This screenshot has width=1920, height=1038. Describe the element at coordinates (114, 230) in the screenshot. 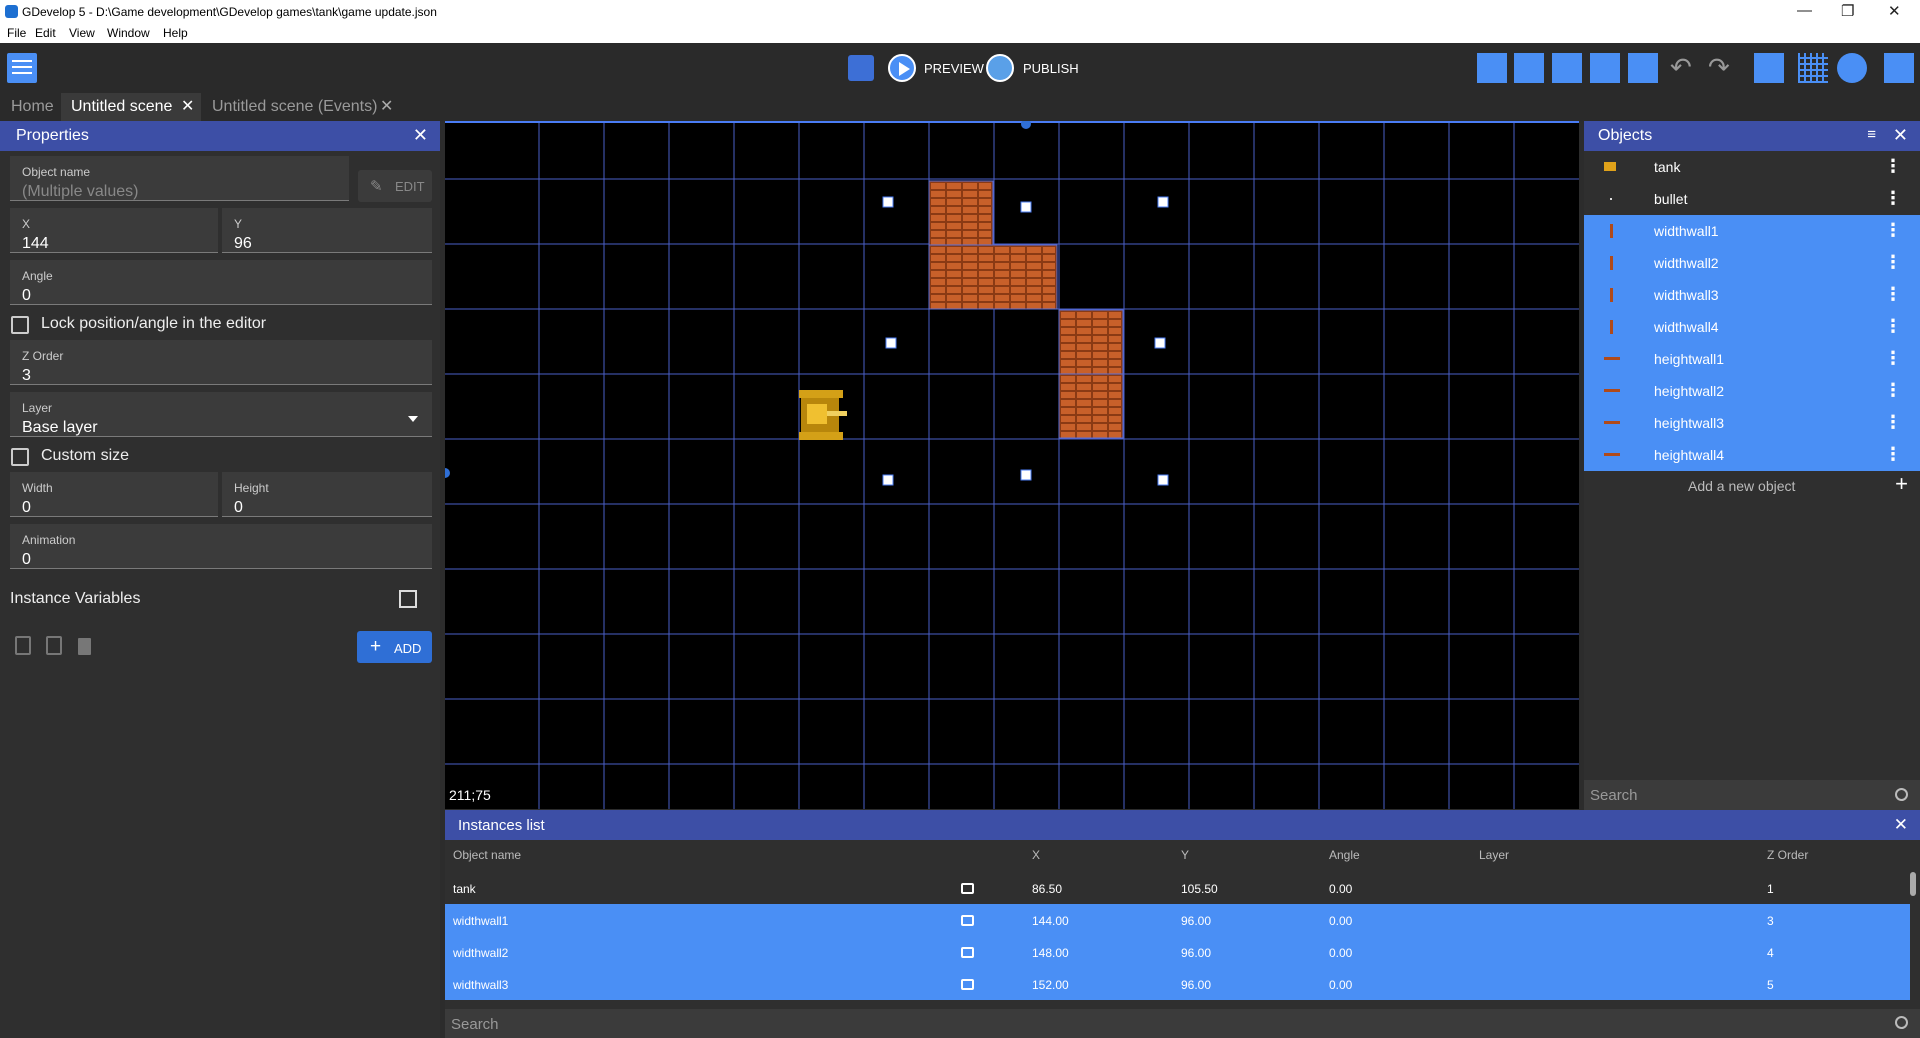

I see `x-field: X 144` at that location.